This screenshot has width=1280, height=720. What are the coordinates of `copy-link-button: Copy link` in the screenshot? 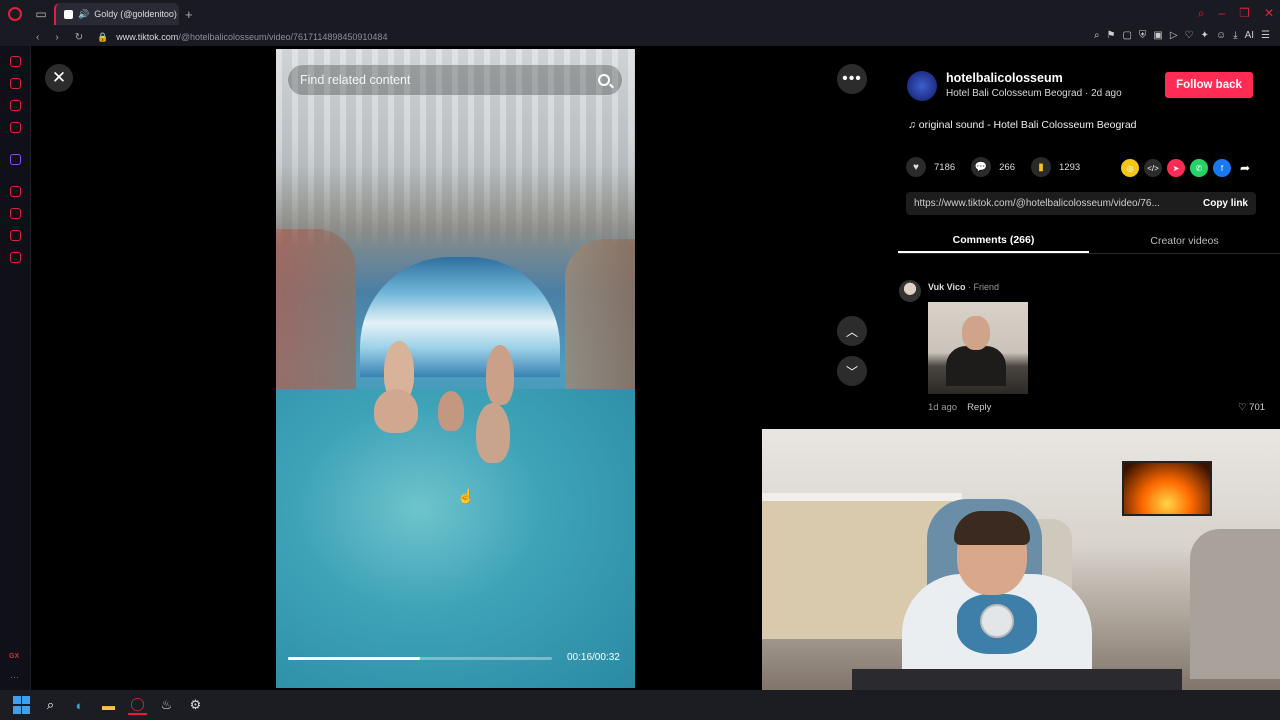 It's located at (1225, 203).